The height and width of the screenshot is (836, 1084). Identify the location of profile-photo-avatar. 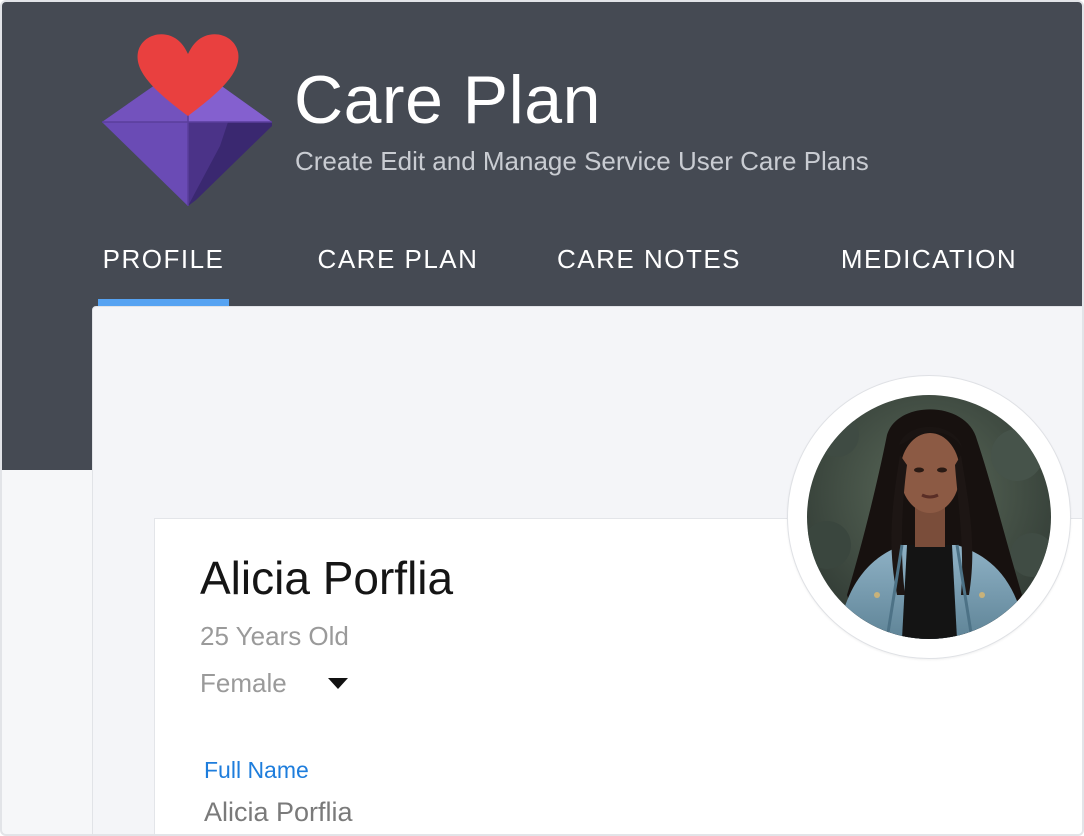
(929, 517).